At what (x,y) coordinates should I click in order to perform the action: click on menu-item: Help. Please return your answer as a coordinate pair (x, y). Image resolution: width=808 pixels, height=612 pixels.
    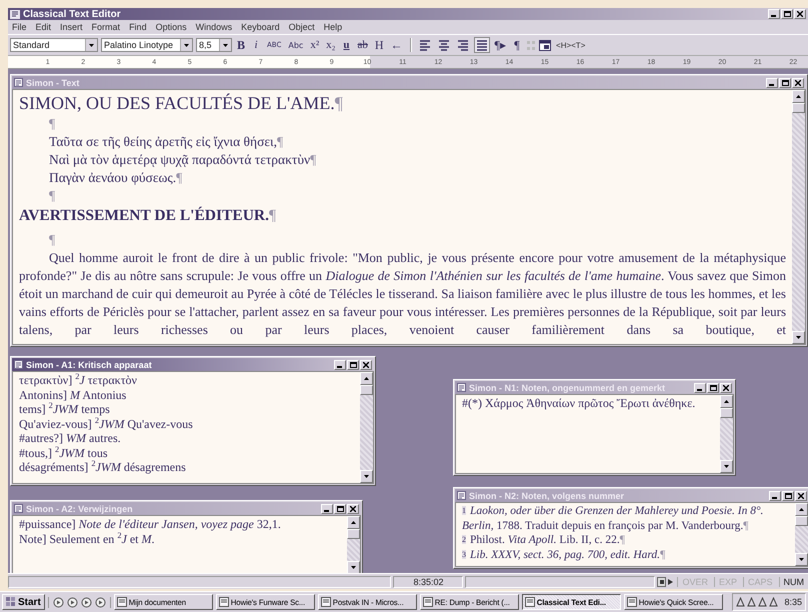
    Looking at the image, I should click on (333, 27).